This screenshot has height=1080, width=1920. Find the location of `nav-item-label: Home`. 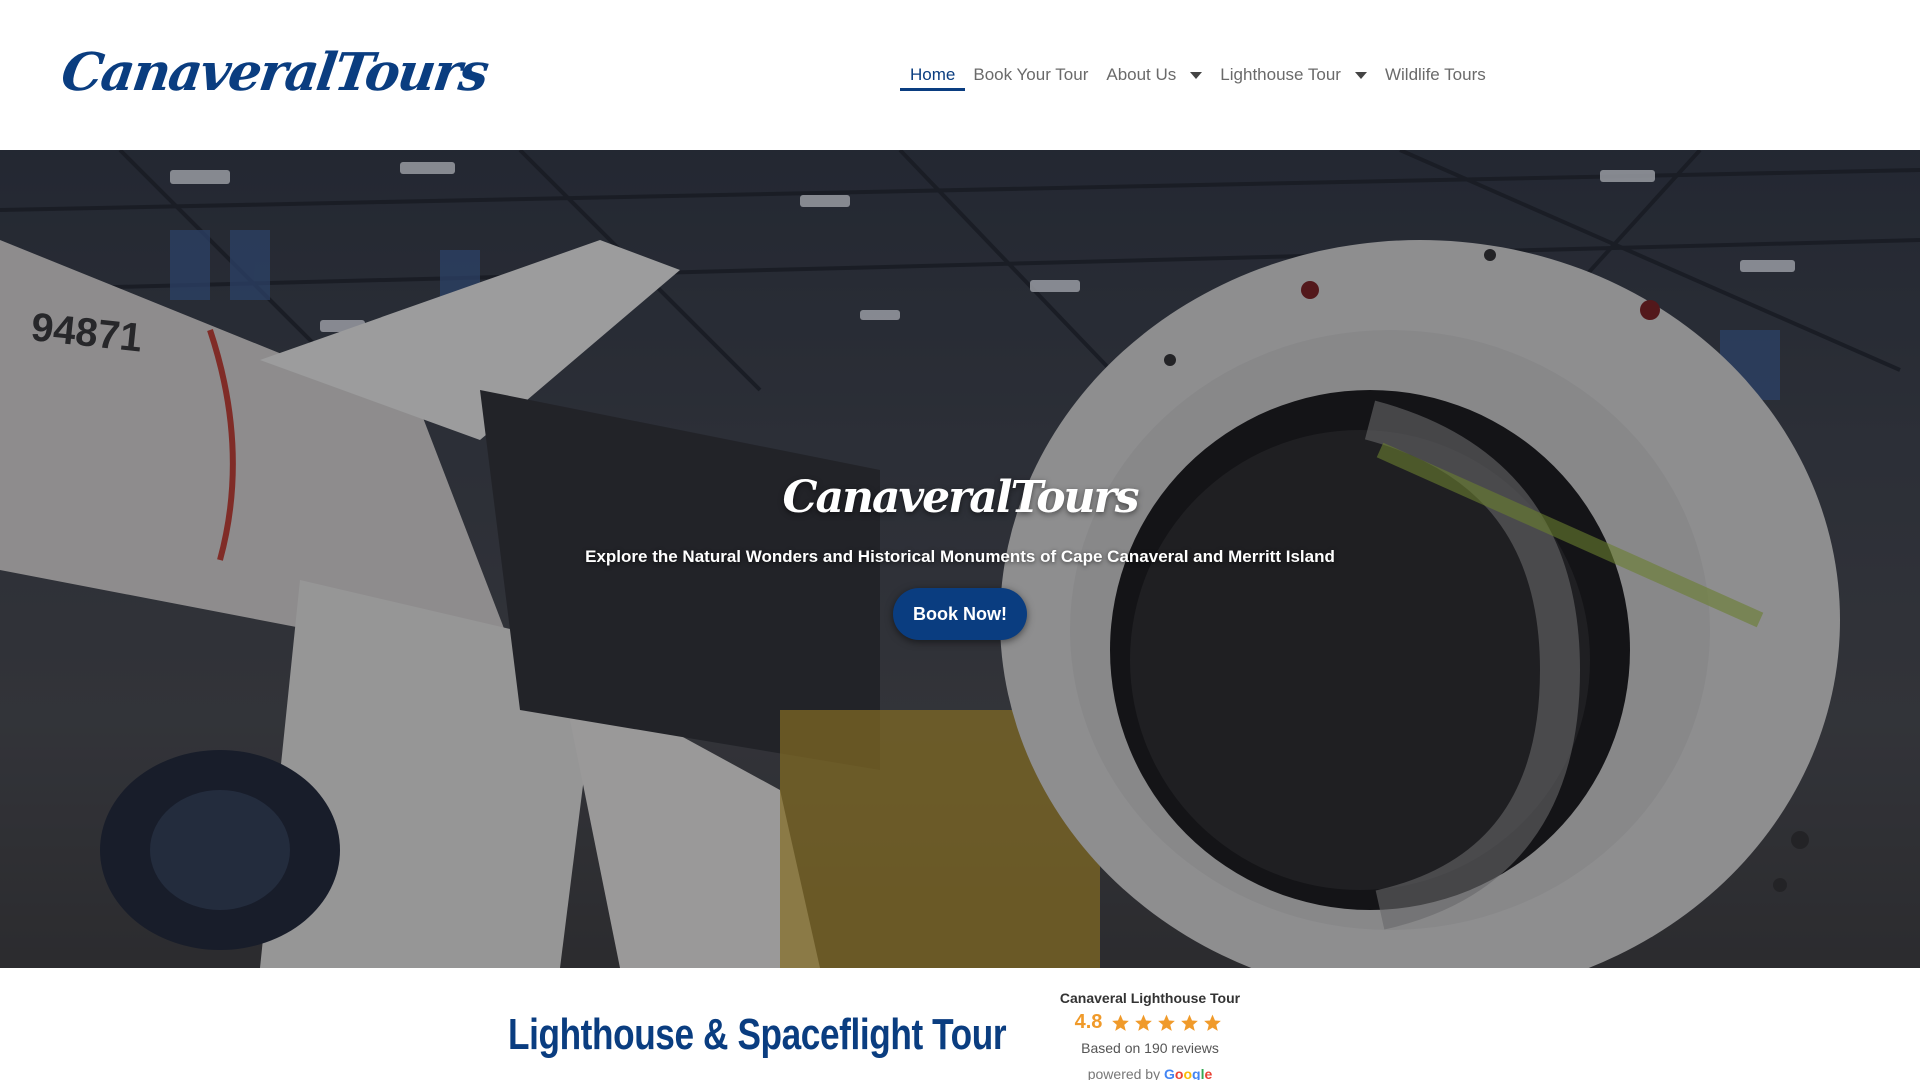

nav-item-label: Home is located at coordinates (933, 74).